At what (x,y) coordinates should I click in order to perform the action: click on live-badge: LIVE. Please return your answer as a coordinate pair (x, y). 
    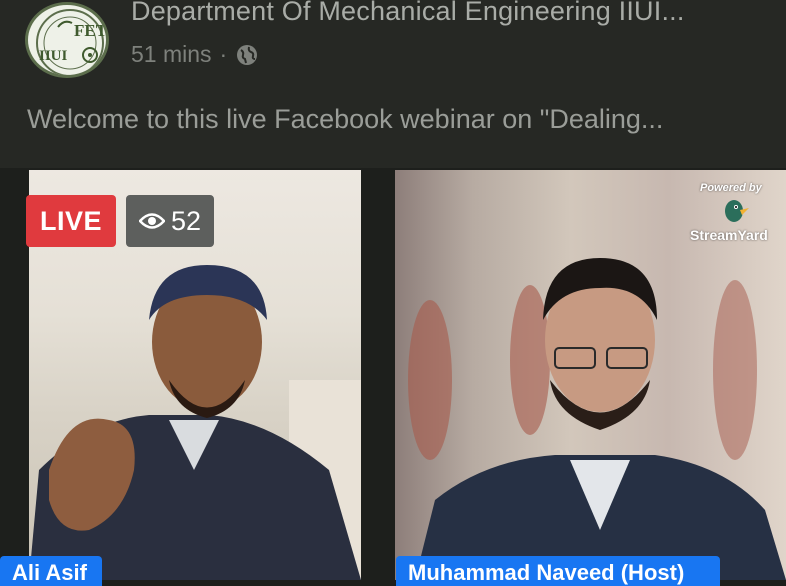
    Looking at the image, I should click on (71, 221).